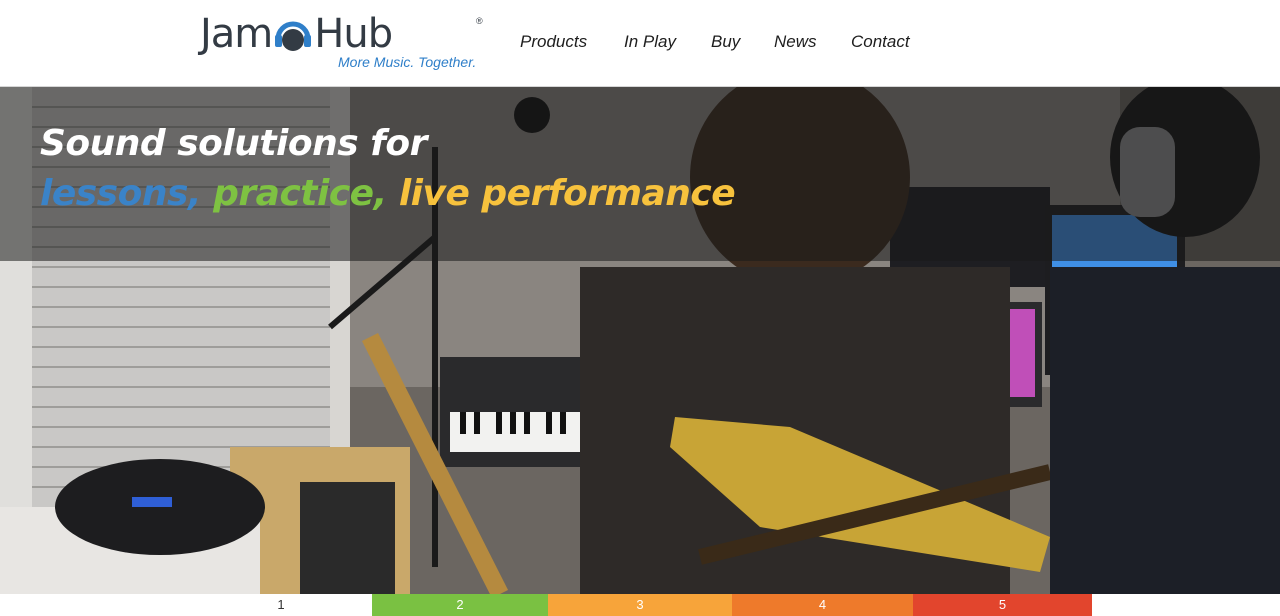 This screenshot has width=1280, height=616. I want to click on nav-in-play: In Play, so click(650, 42).